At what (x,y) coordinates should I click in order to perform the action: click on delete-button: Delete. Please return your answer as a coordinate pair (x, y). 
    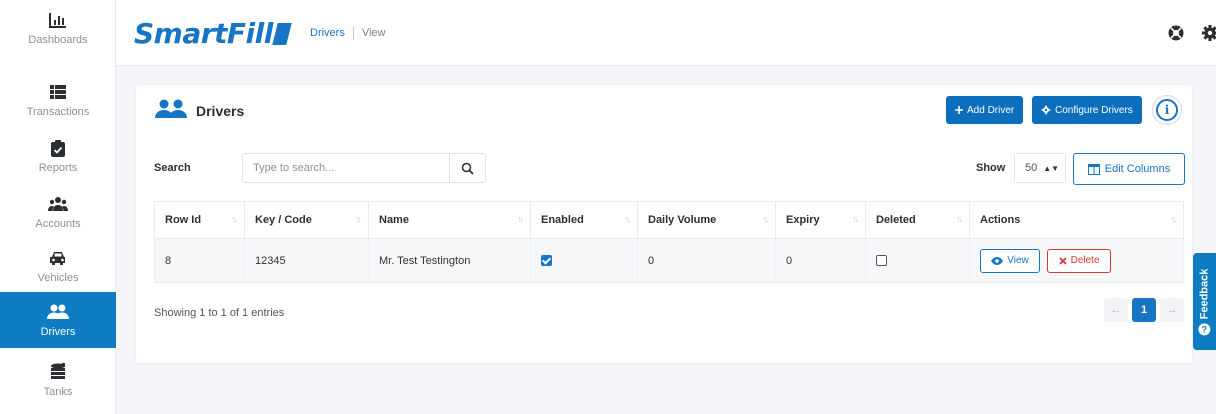
    Looking at the image, I should click on (1079, 260).